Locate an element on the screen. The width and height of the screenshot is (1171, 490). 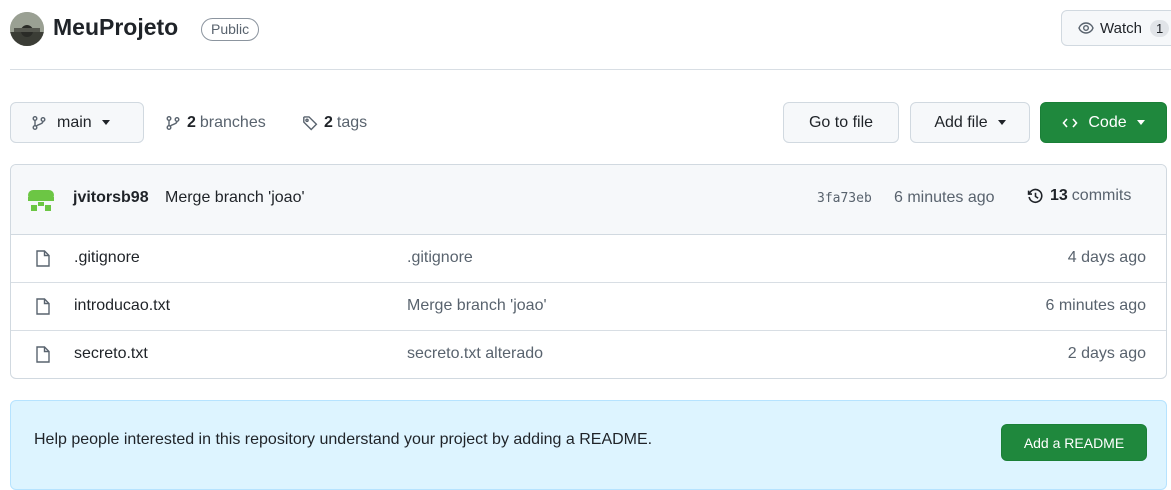
branch-selector-button: main is located at coordinates (77, 122).